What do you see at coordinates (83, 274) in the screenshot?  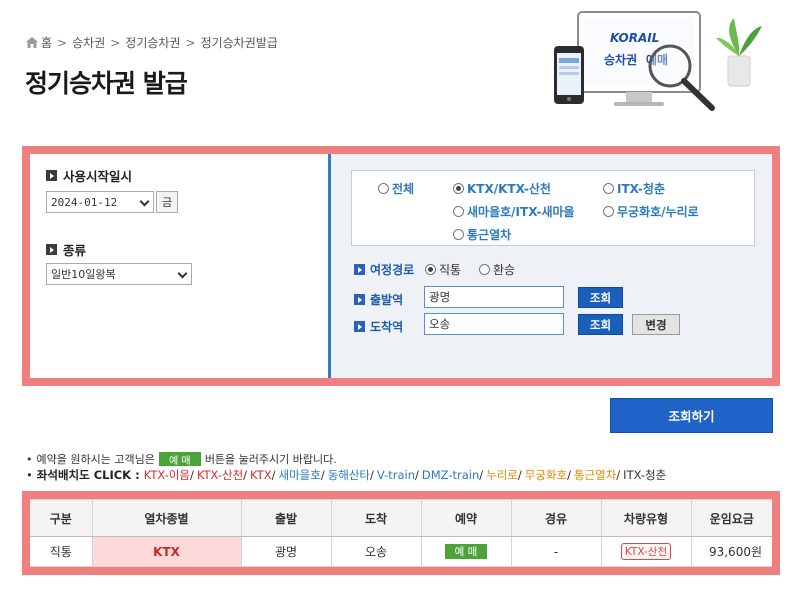 I see `ticket-kind-value: 일반10일왕복` at bounding box center [83, 274].